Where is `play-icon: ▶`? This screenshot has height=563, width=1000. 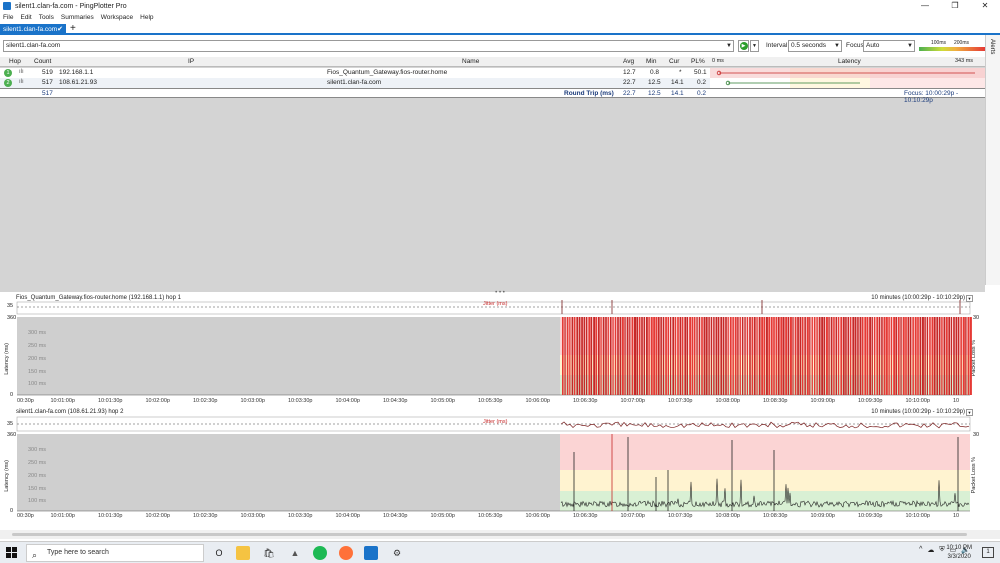 play-icon: ▶ is located at coordinates (743, 46).